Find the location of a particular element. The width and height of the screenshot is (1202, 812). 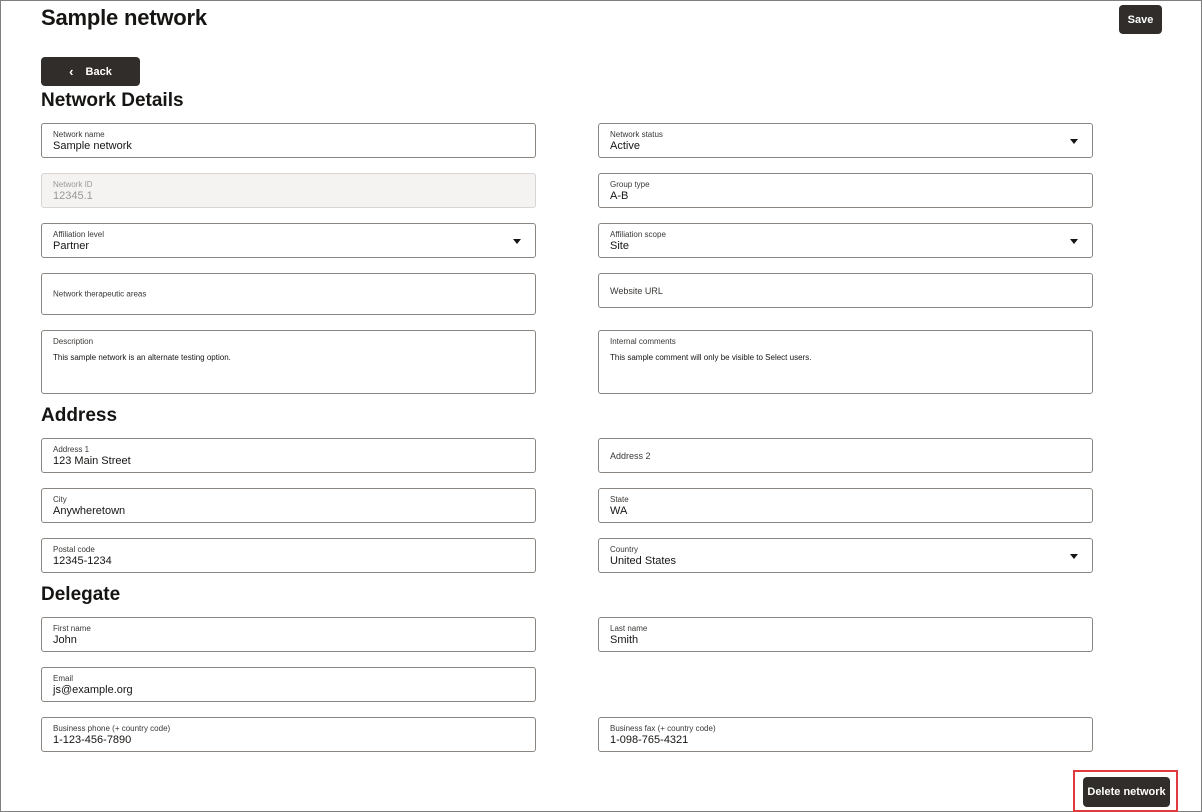

affiliation-level-select: Affiliation level Partner is located at coordinates (288, 240).